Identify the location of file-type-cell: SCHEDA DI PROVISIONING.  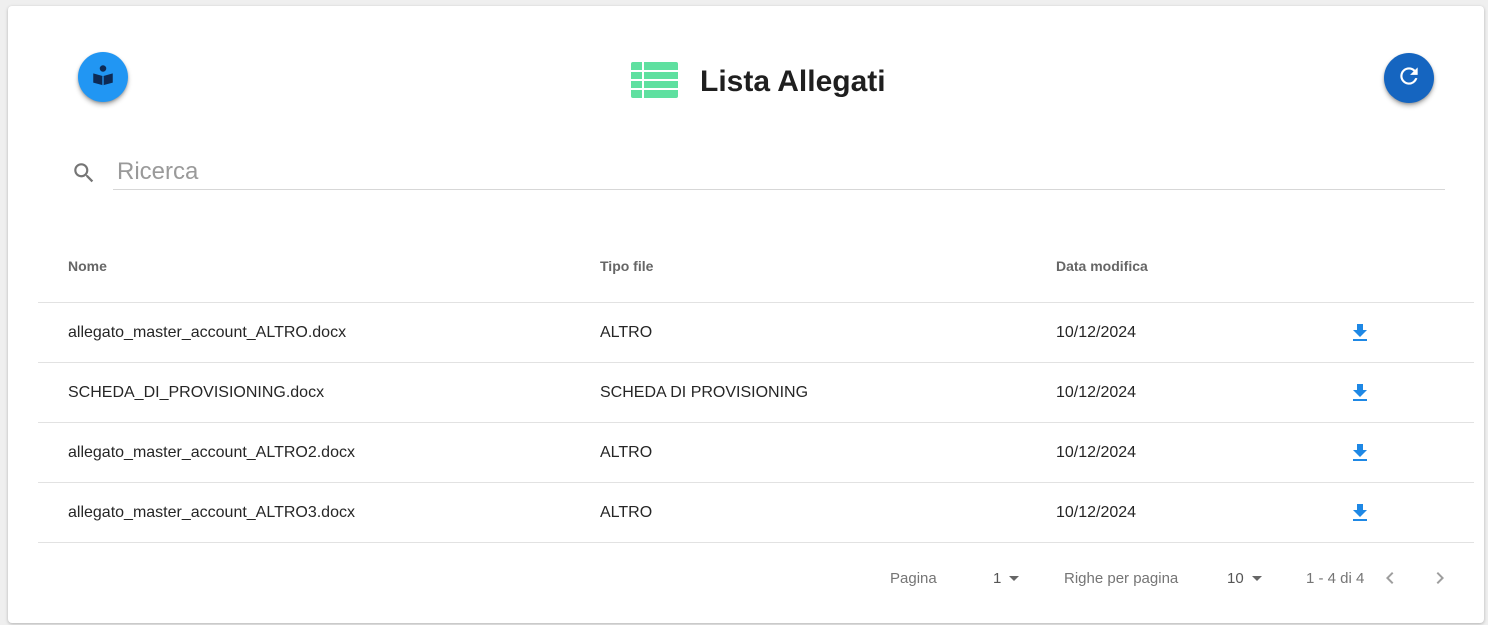
(704, 392).